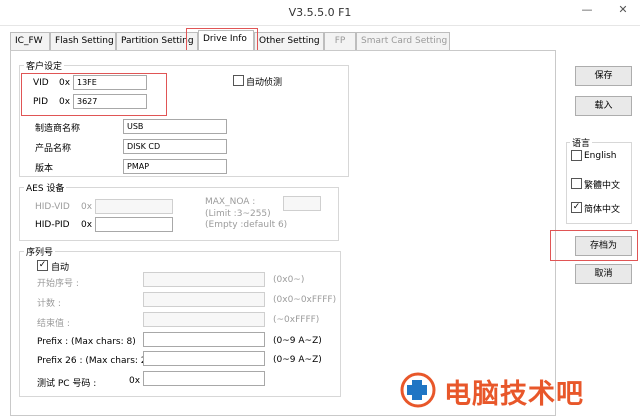  I want to click on count-hint: (0x0~0xFFFF), so click(305, 300).